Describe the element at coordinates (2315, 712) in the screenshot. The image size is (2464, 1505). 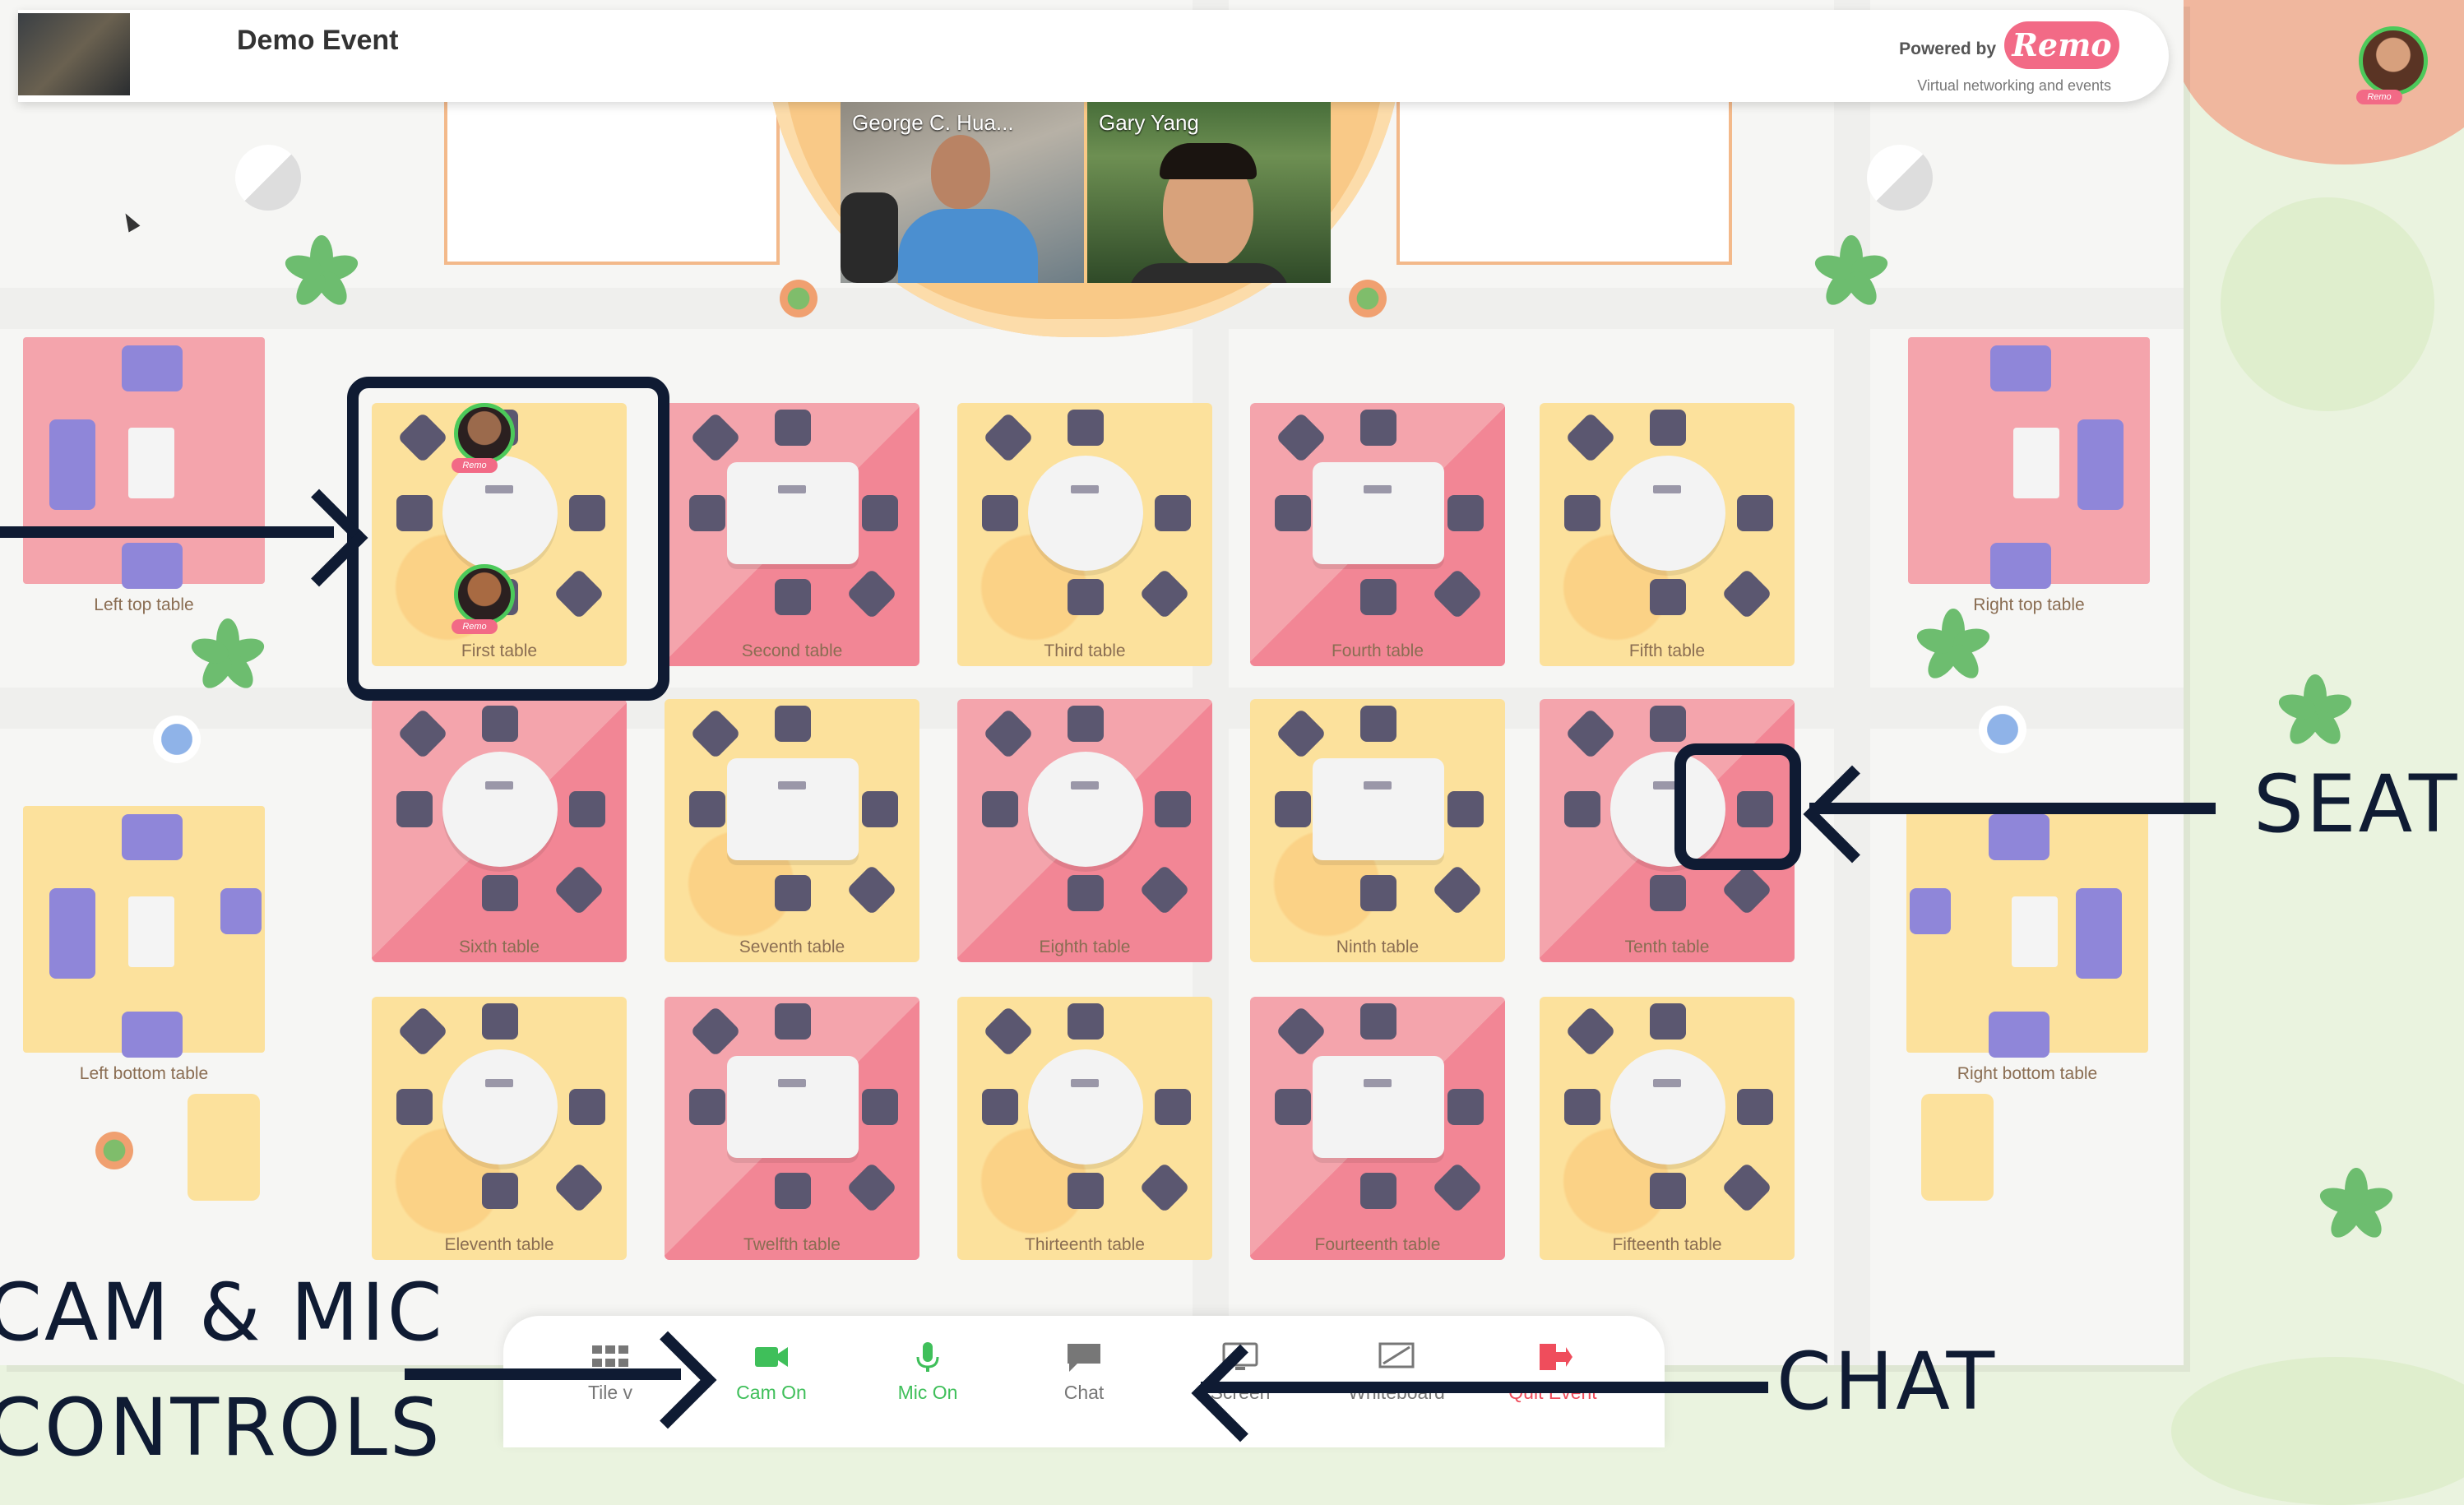
I see `plant-icon` at that location.